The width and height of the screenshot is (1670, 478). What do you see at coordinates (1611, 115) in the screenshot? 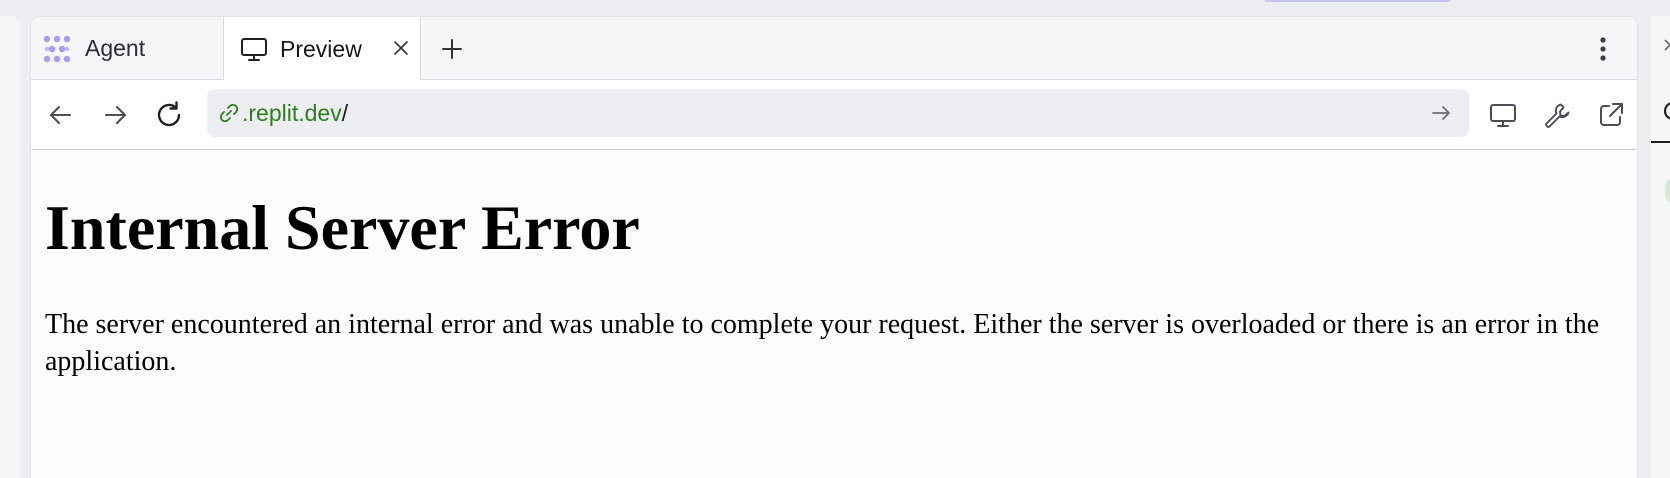
I see `external-link-icon` at bounding box center [1611, 115].